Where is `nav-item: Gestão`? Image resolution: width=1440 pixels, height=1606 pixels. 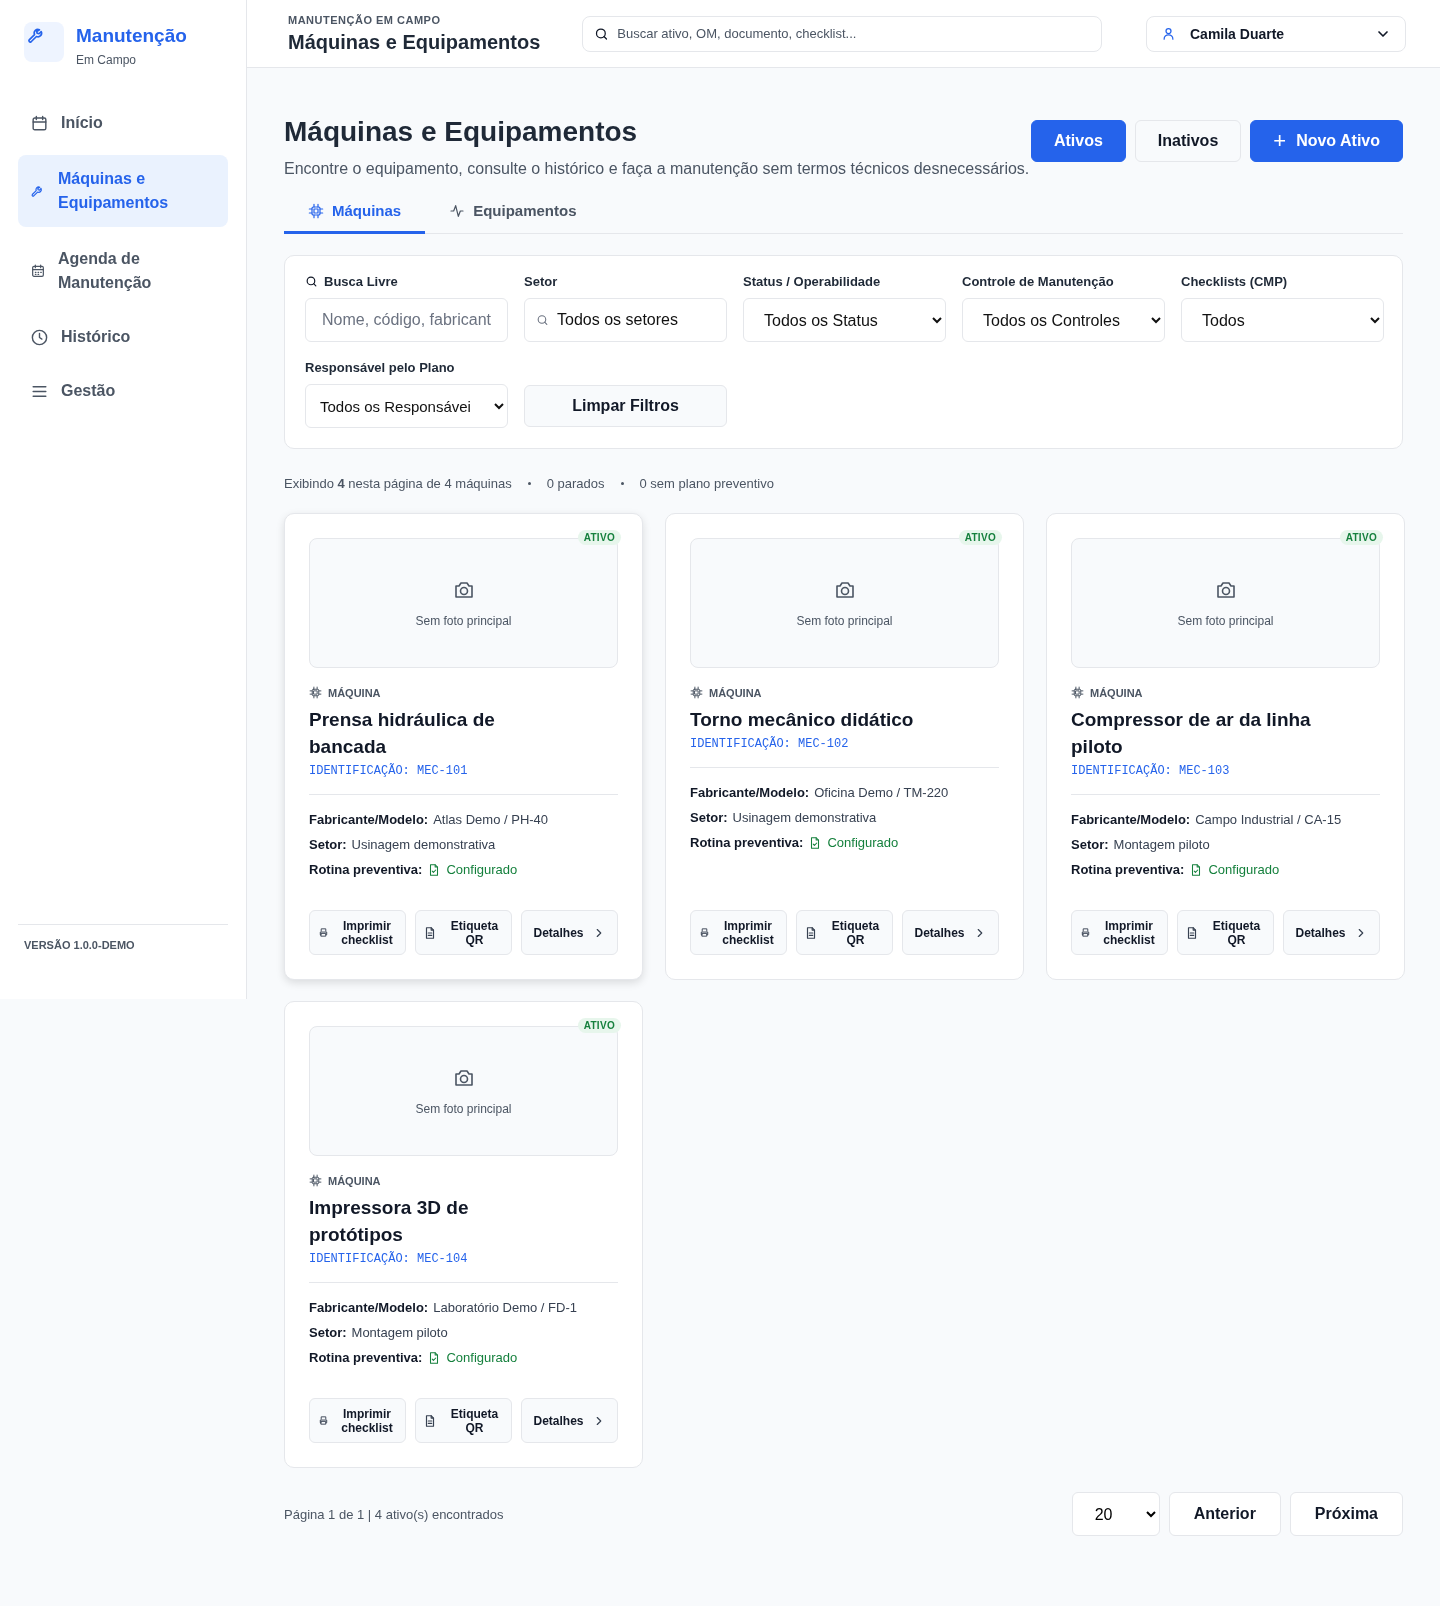 nav-item: Gestão is located at coordinates (123, 391).